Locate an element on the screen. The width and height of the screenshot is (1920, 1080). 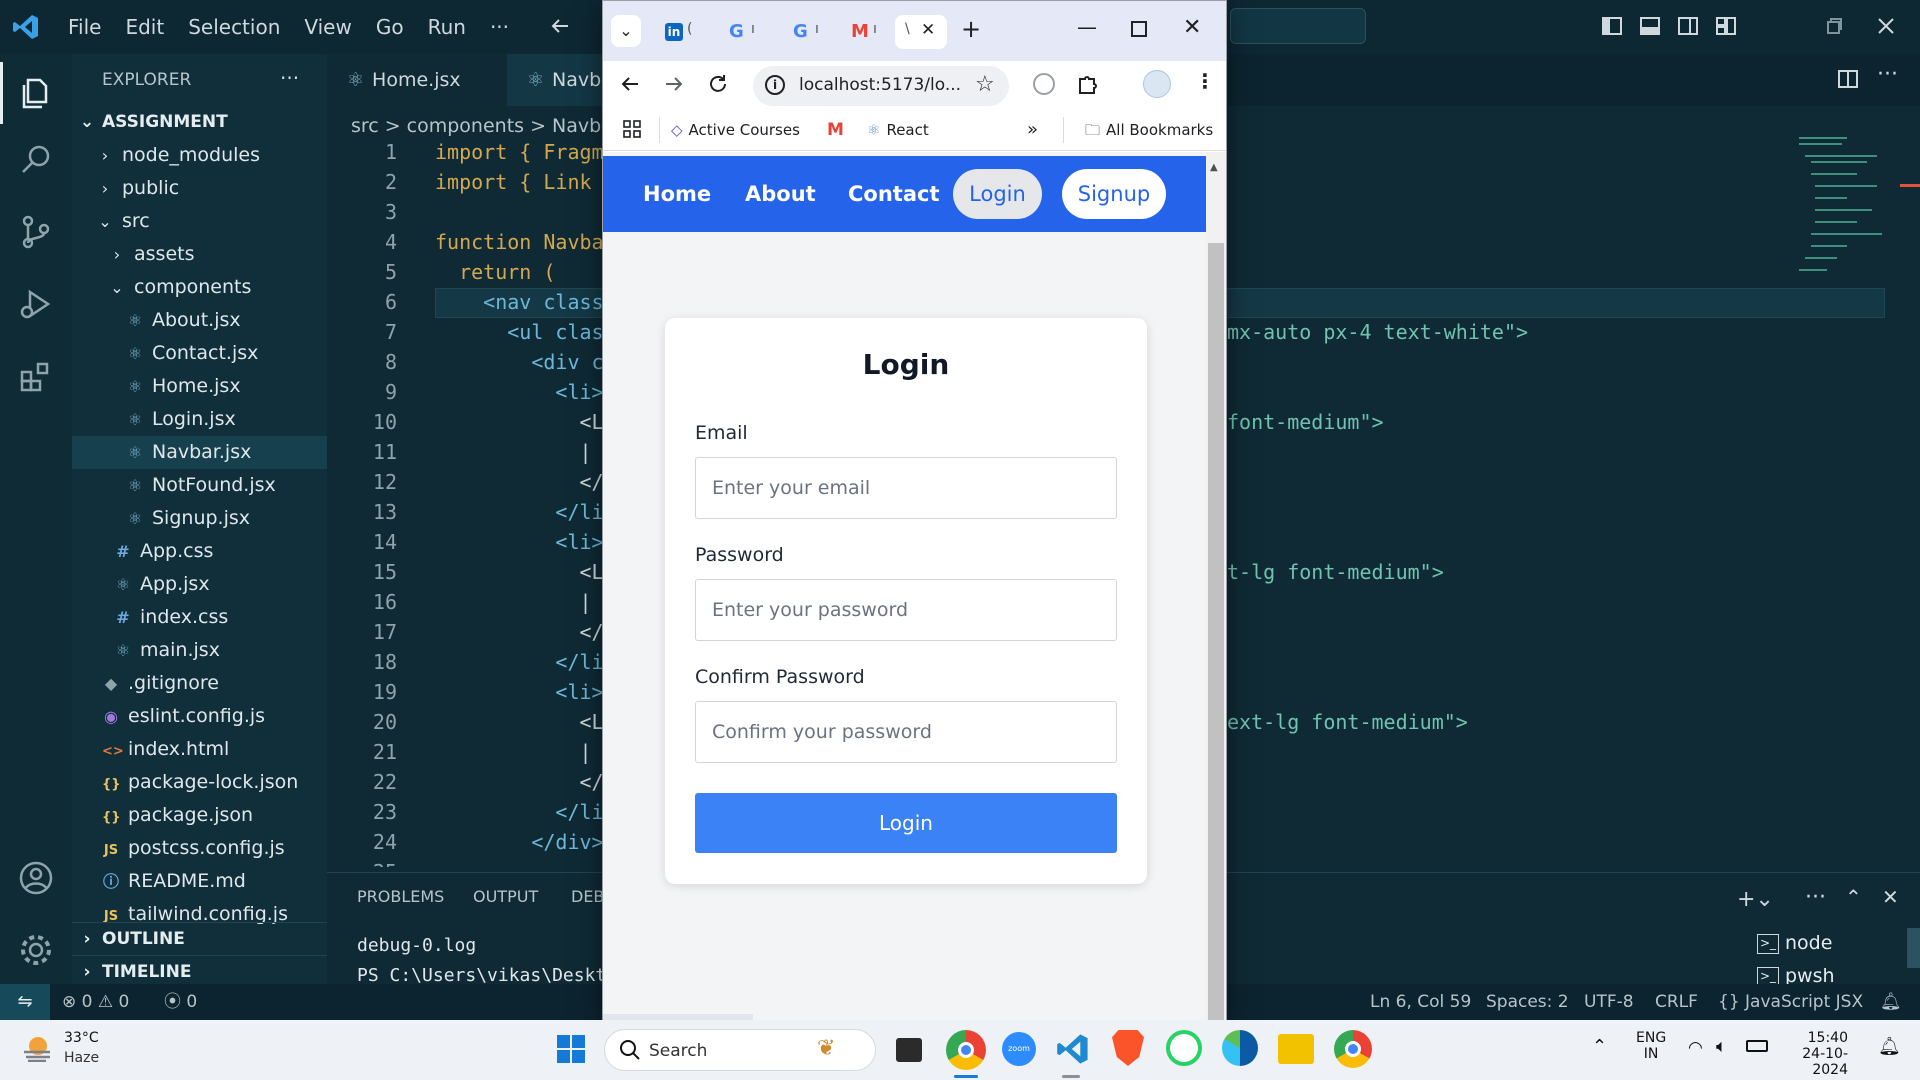
vscode-taskbar-icon is located at coordinates (1073, 1049).